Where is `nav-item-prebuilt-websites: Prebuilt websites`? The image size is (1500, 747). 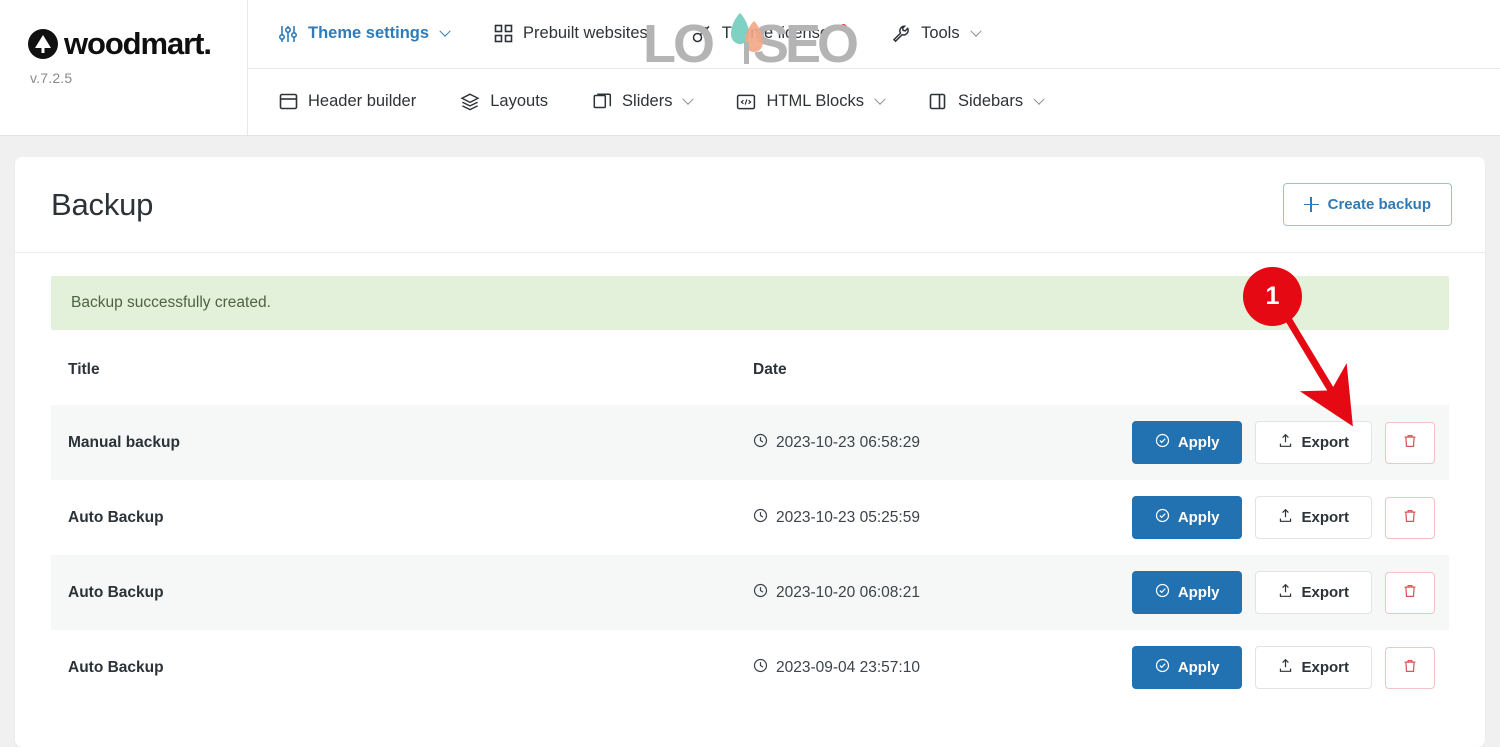
nav-item-prebuilt-websites: Prebuilt websites is located at coordinates (577, 34).